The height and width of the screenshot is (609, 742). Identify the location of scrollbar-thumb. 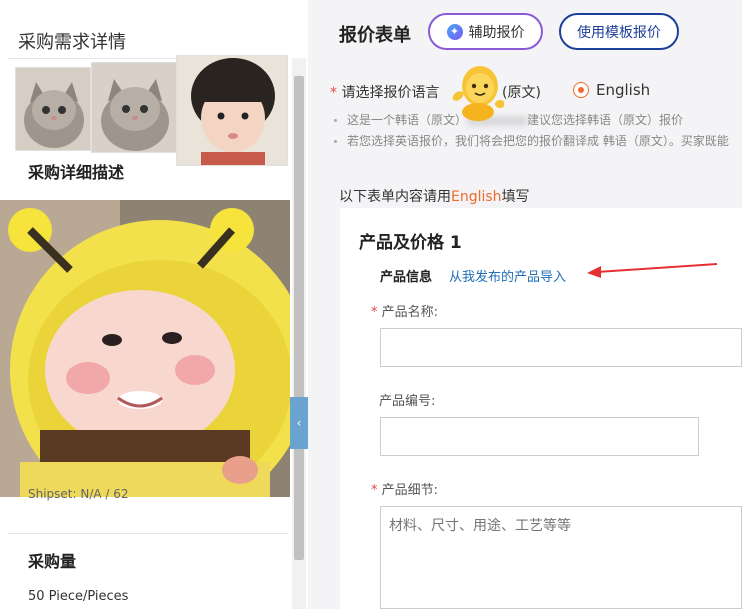
(299, 318).